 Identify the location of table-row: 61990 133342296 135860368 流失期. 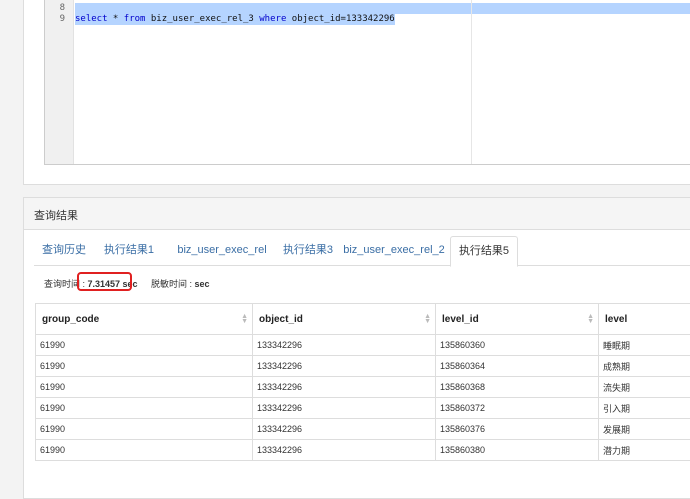
(363, 387).